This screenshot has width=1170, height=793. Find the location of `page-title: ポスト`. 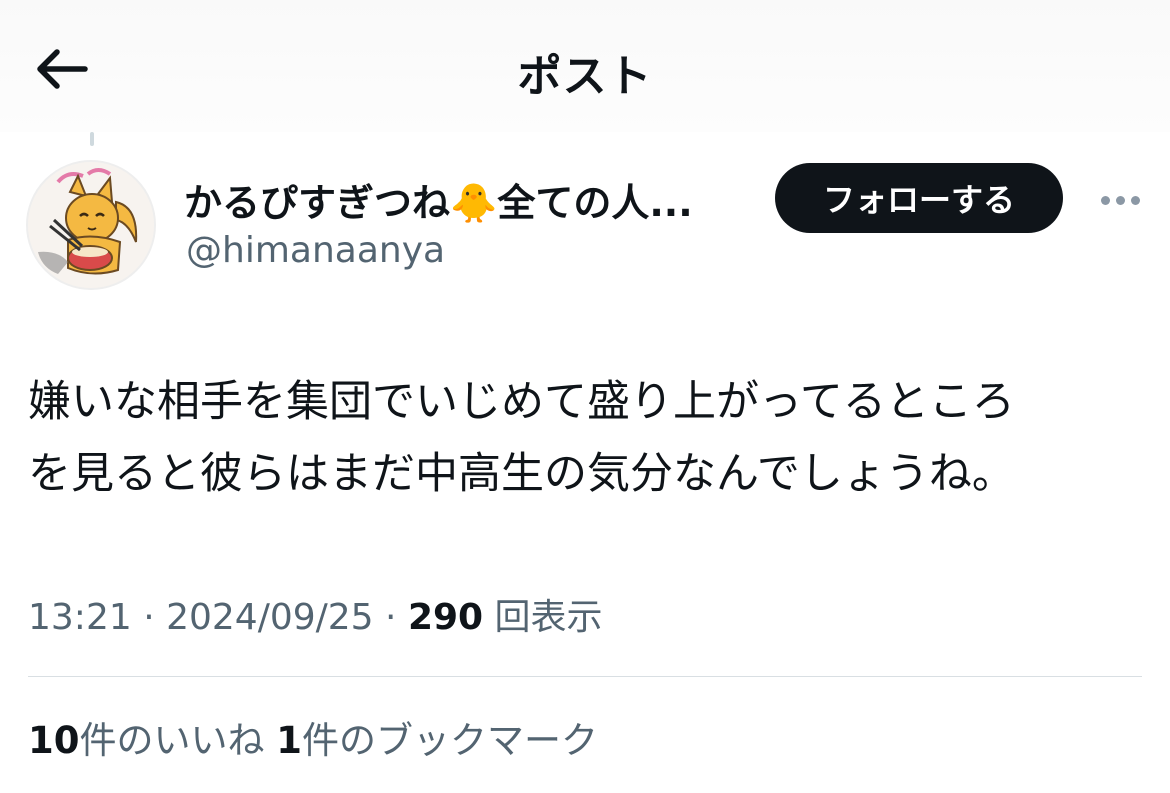

page-title: ポスト is located at coordinates (585, 76).